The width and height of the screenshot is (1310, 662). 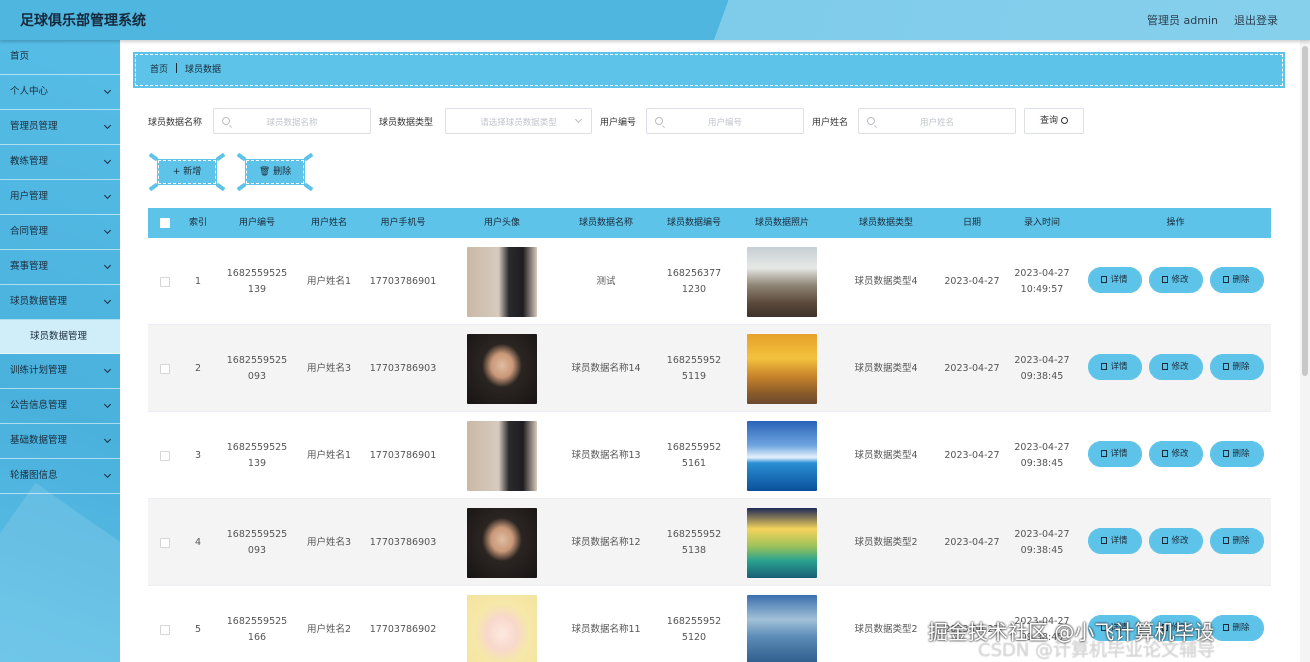 I want to click on delete-button-label: 删除, so click(x=1241, y=454).